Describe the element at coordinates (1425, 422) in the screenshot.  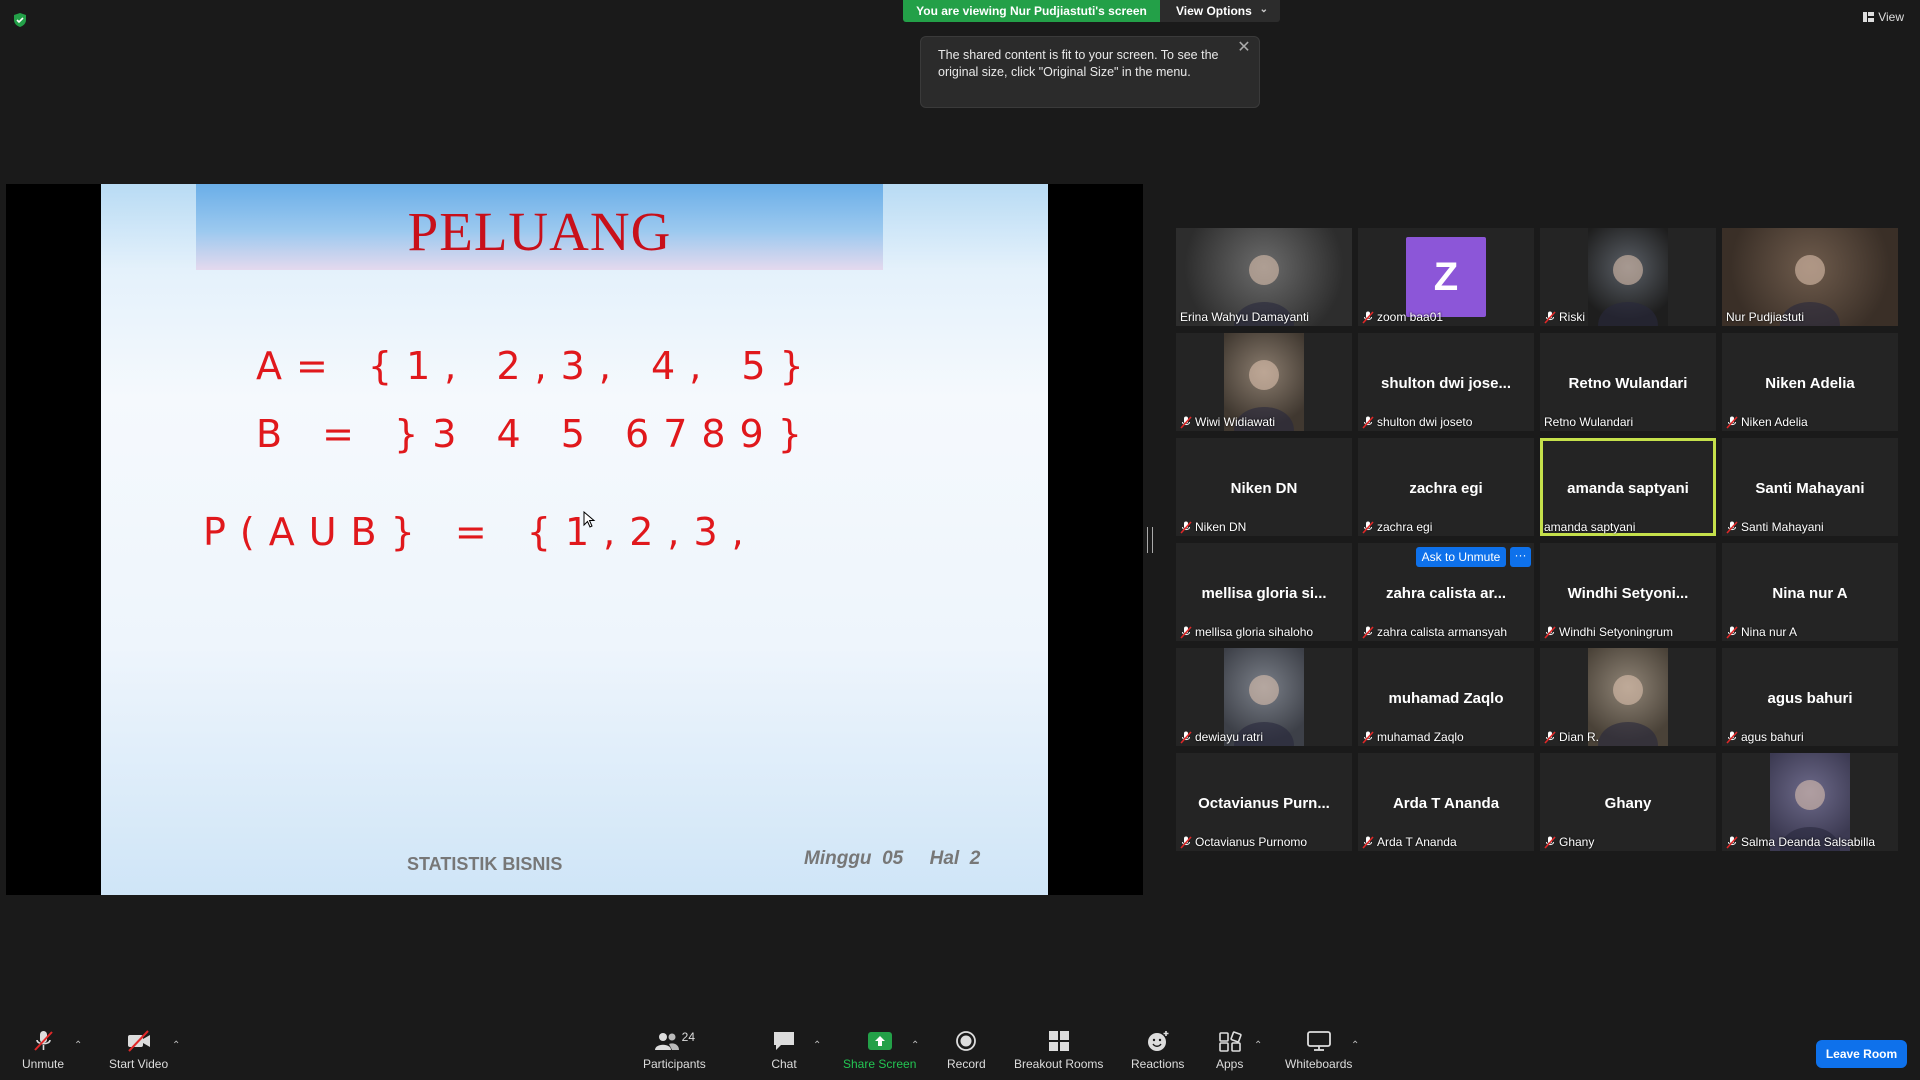
I see `participant-name: shulton dwi joseto` at that location.